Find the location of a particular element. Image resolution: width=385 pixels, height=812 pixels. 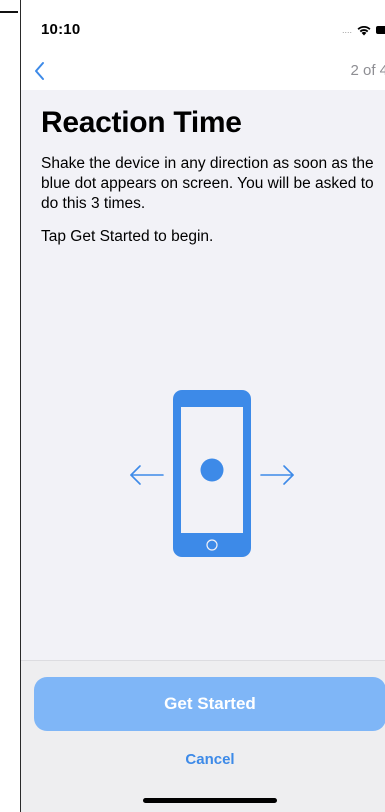

shake-illustration is located at coordinates (212, 473).